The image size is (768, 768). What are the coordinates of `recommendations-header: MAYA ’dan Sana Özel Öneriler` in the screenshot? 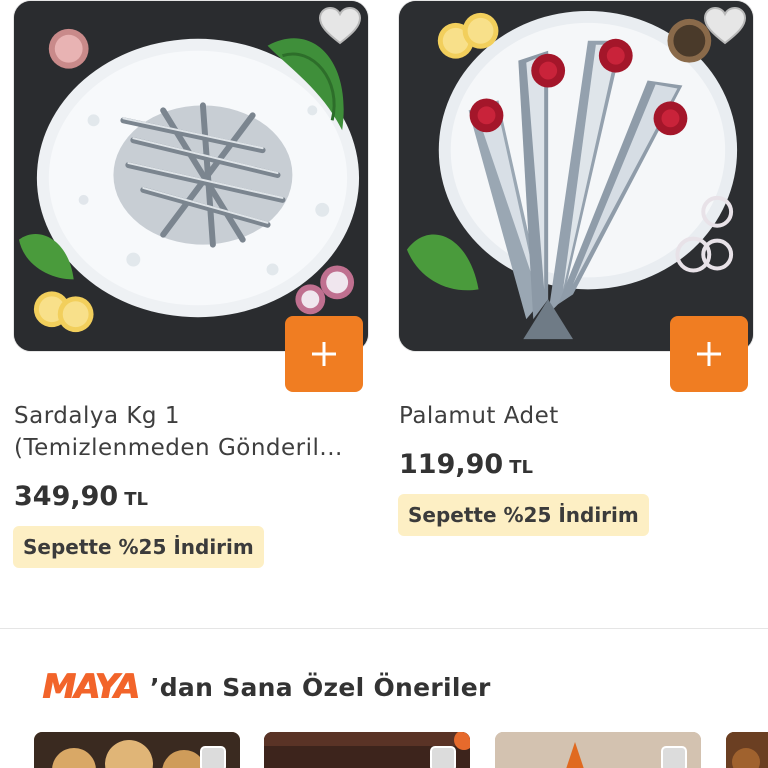 It's located at (266, 687).